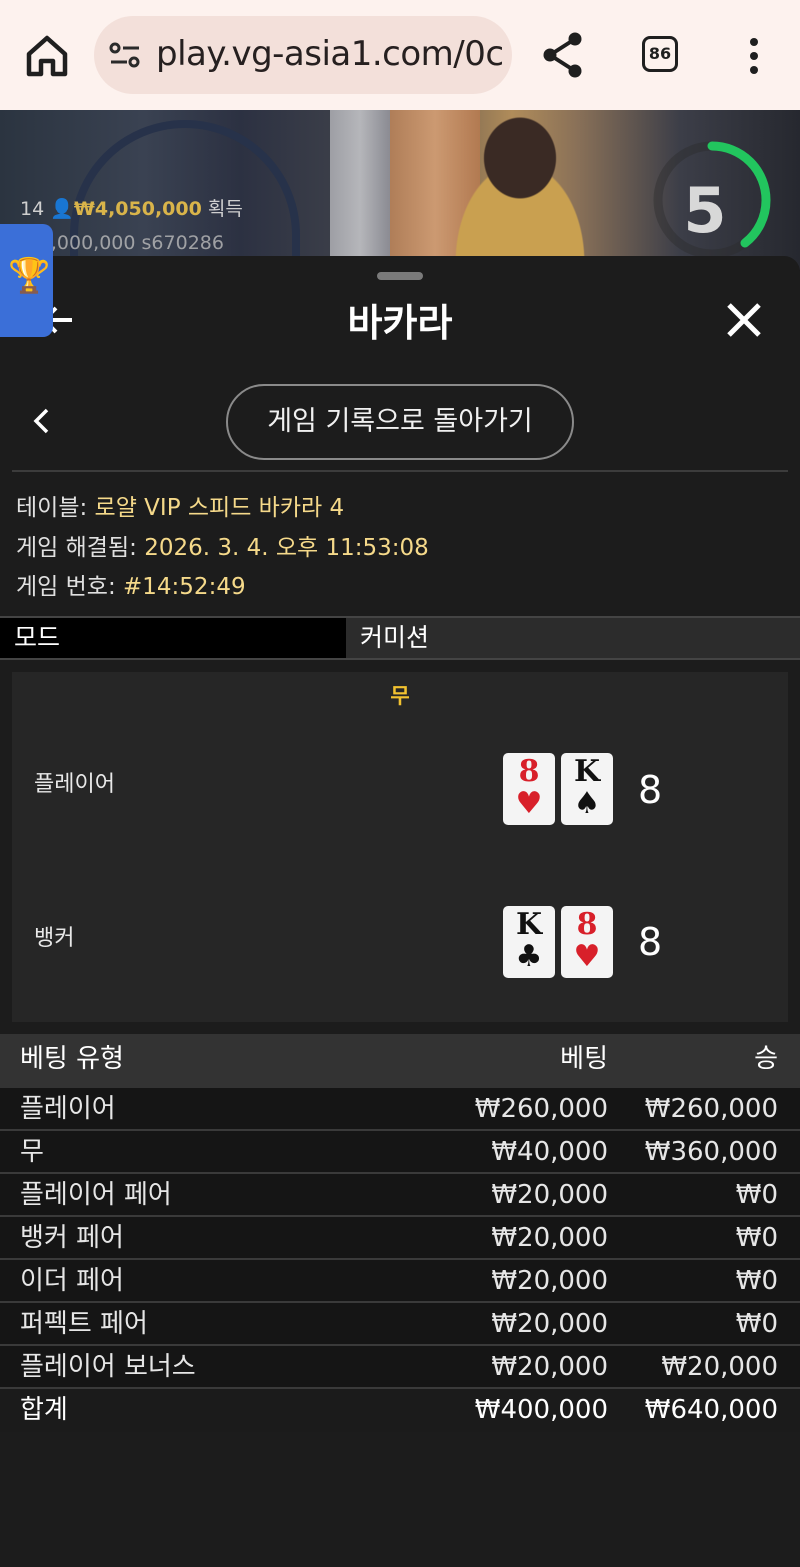  I want to click on table-row: 무 ₩40,000 ₩360,000, so click(400, 1152).